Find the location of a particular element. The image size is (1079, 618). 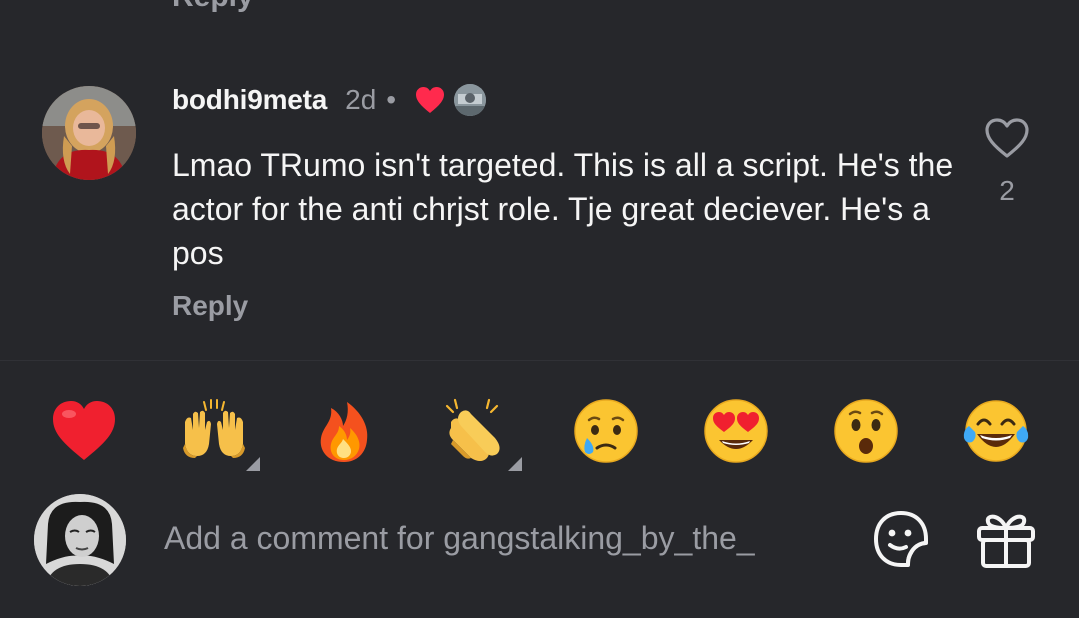

emoji-clapping-hands is located at coordinates (474, 431).